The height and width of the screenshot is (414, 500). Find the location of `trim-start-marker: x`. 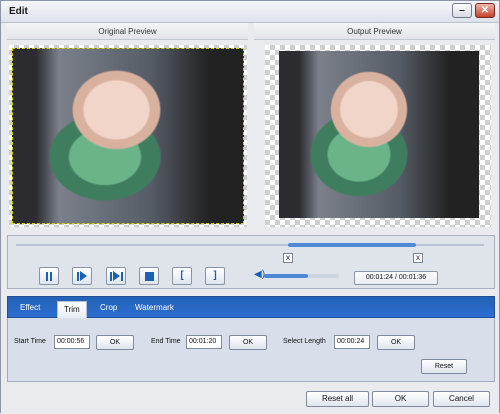

trim-start-marker: x is located at coordinates (288, 258).